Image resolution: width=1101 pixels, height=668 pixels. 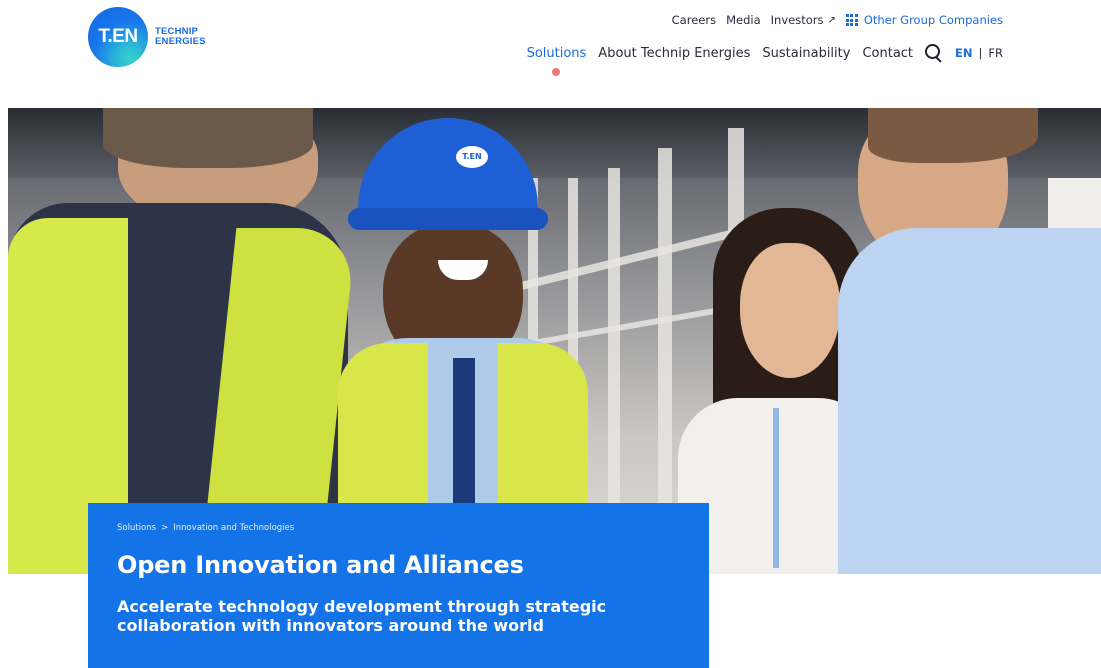 What do you see at coordinates (887, 53) in the screenshot?
I see `nav-contact: Contact` at bounding box center [887, 53].